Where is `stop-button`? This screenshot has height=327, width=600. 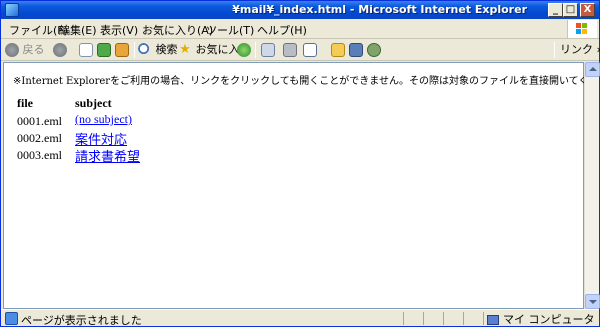
stop-button is located at coordinates (86, 50).